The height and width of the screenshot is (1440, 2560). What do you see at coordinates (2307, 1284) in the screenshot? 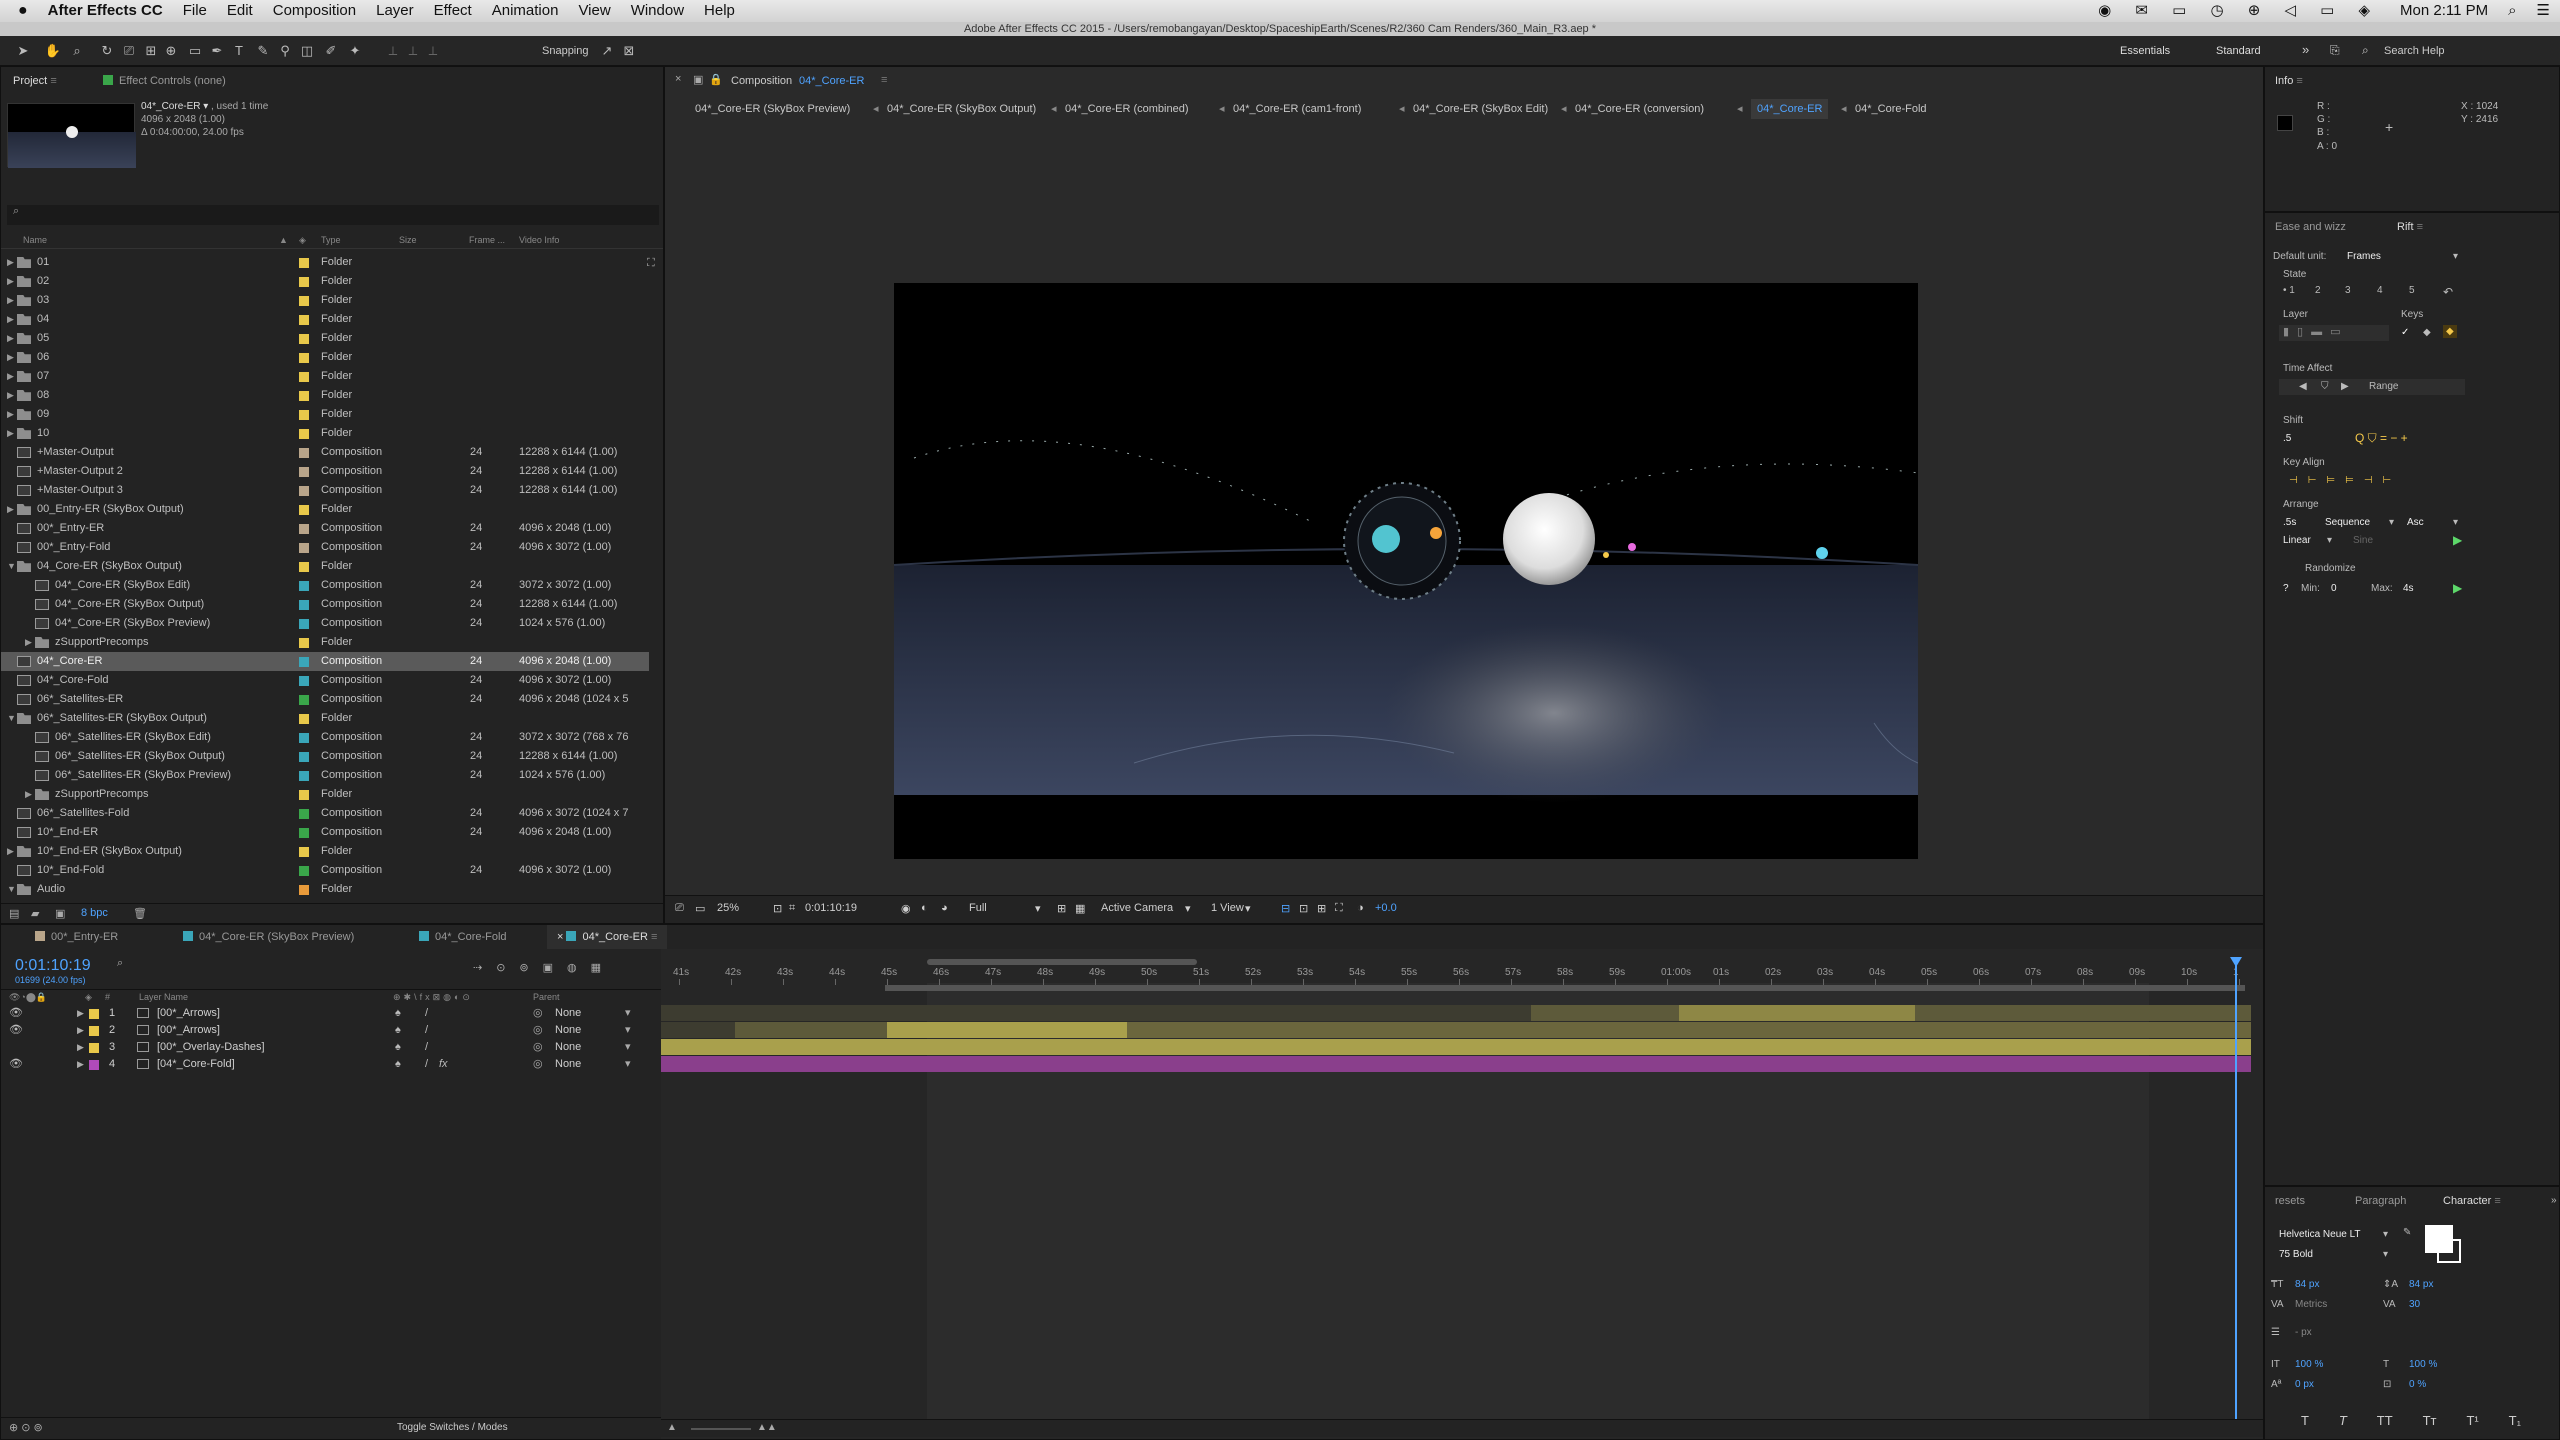
I see `font-size-input: 84 px` at bounding box center [2307, 1284].